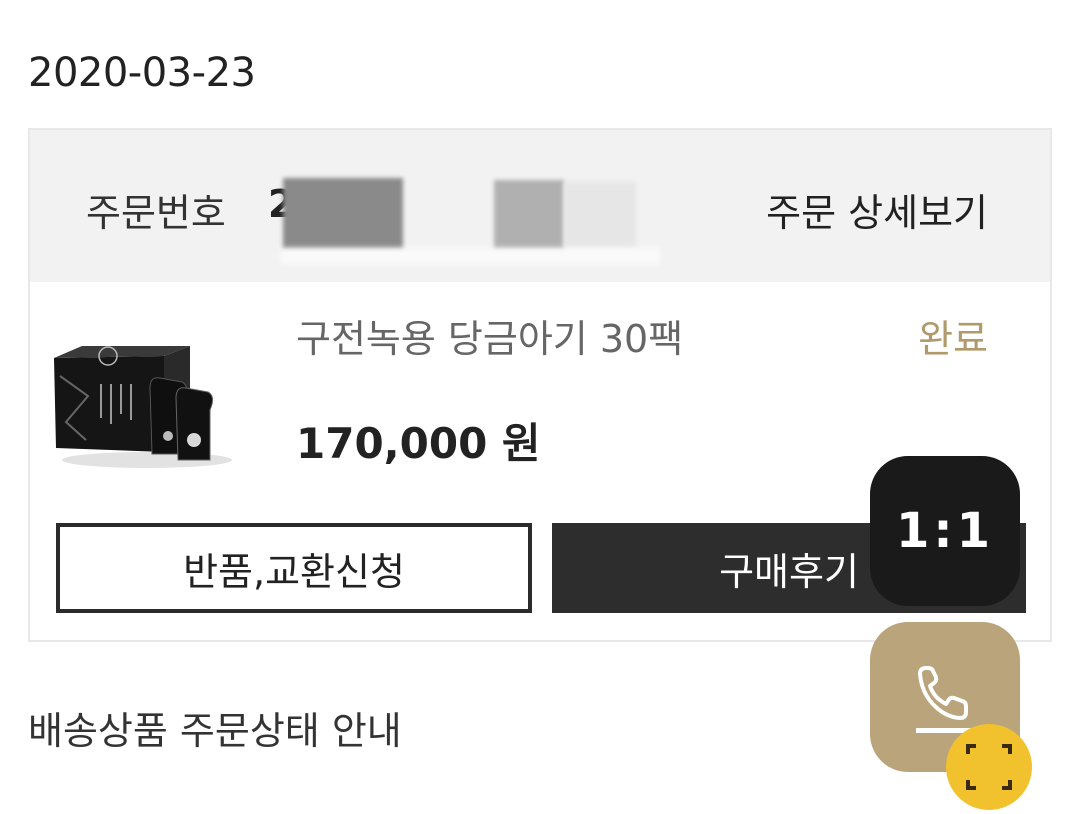  I want to click on delivery-status-guide-title: 배송상품 주문상태 안내, so click(215, 727).